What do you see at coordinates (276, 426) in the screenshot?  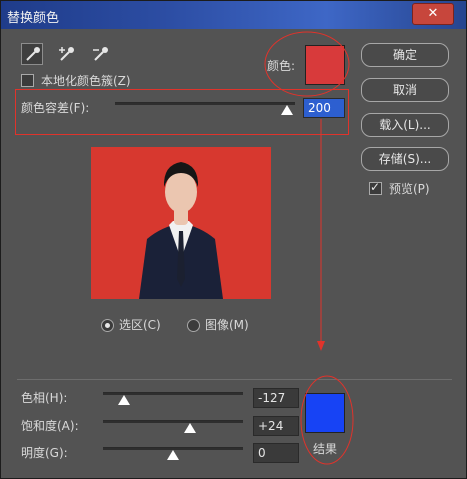 I see `saturation-input: +24` at bounding box center [276, 426].